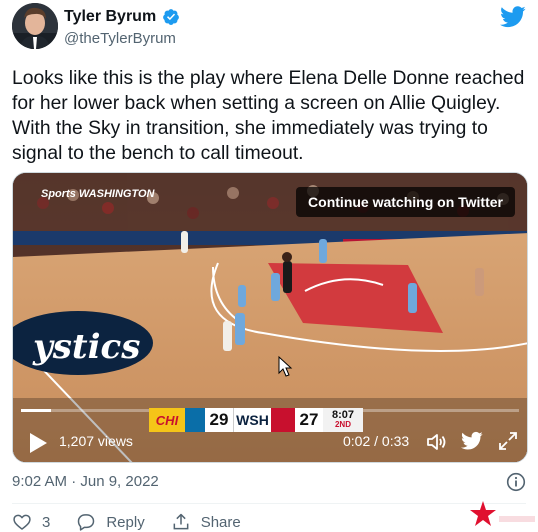 The image size is (538, 532). Describe the element at coordinates (98, 194) in the screenshot. I see `broadcaster-logo: Sports WASHINGTON` at that location.